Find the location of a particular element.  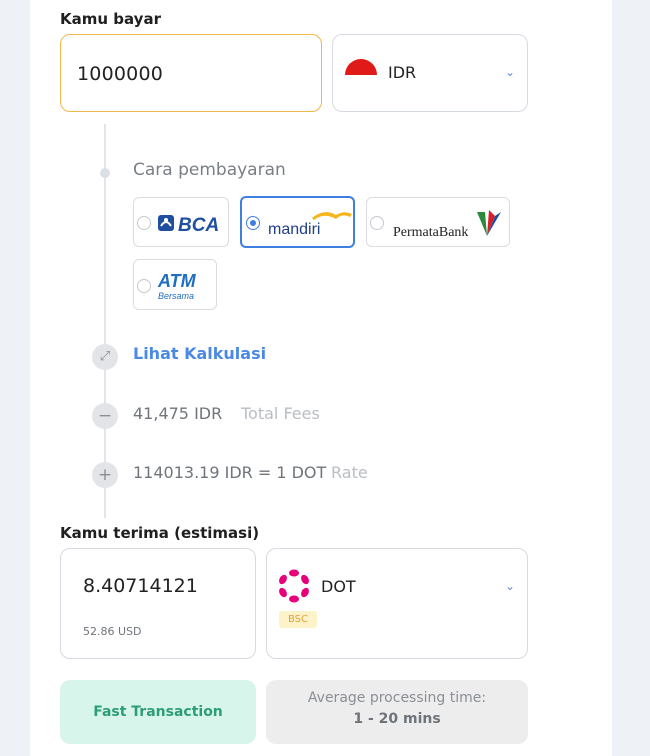

send-label: Kamu bayar is located at coordinates (110, 19).